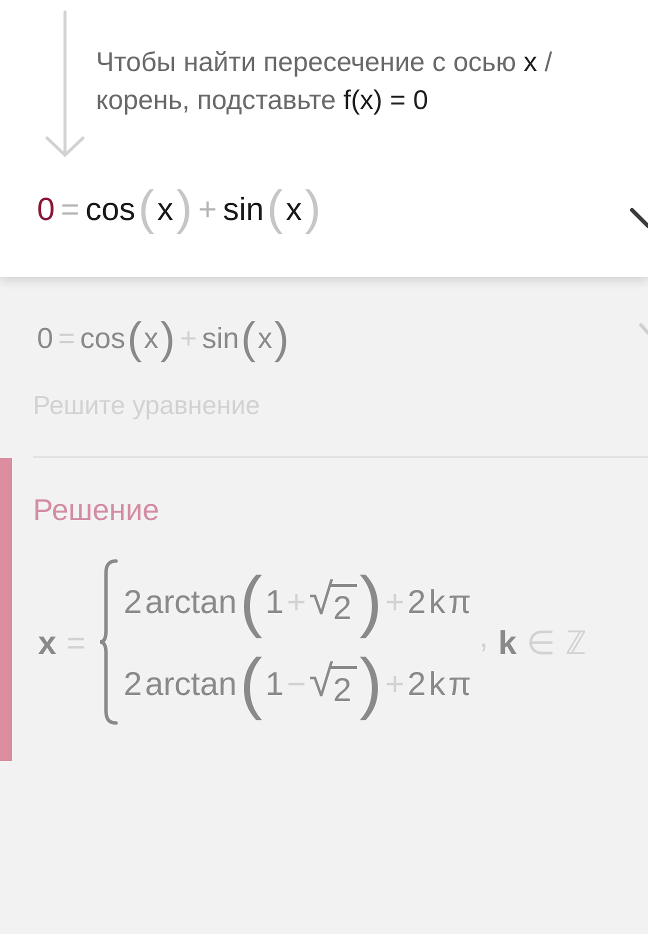 Image resolution: width=648 pixels, height=934 pixels. What do you see at coordinates (108, 642) in the screenshot?
I see `brace-icon` at bounding box center [108, 642].